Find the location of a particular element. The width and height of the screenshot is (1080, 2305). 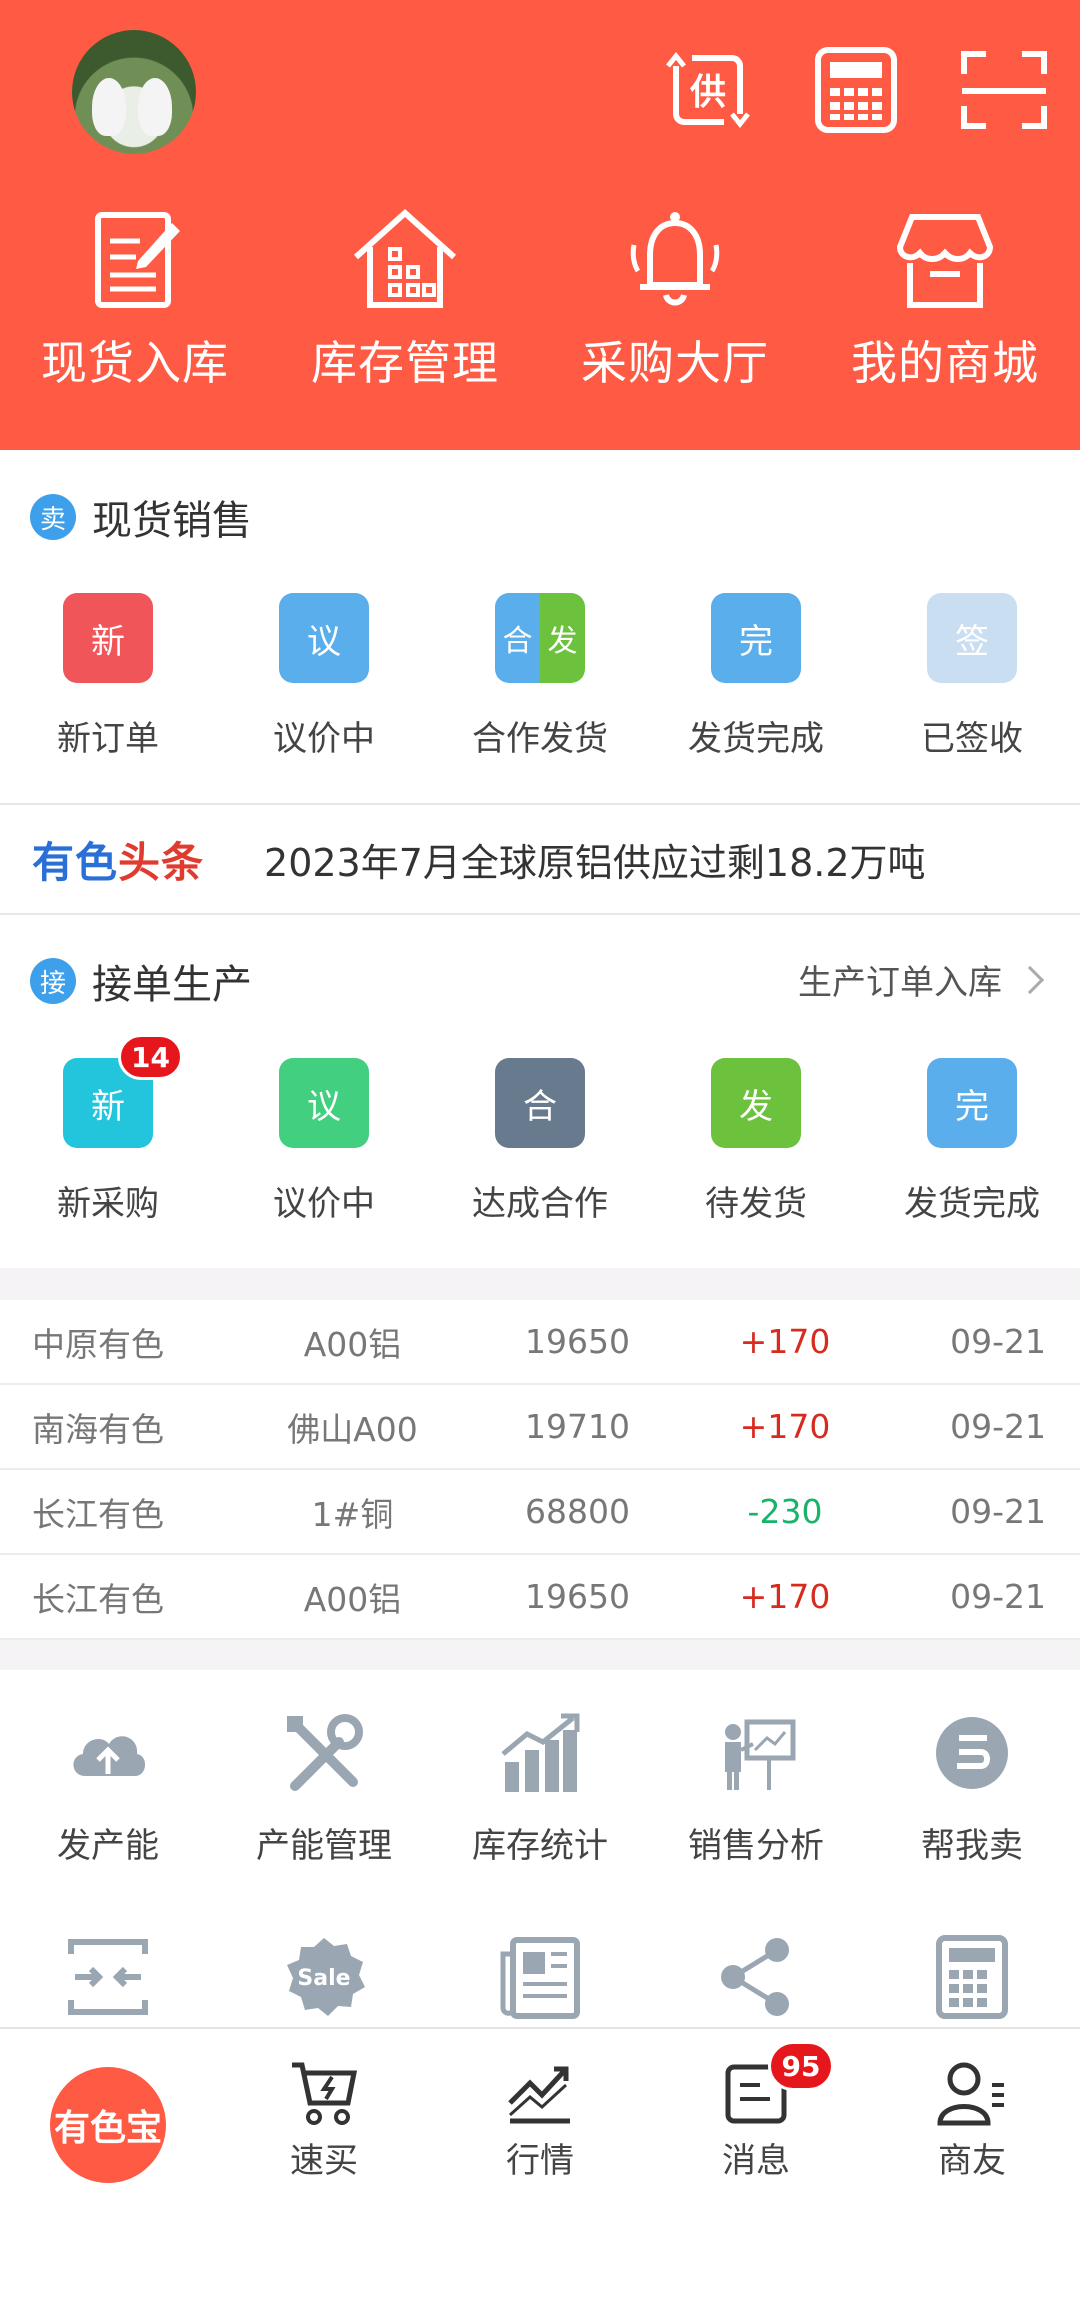

nav-contacts: 商友 is located at coordinates (972, 2119).